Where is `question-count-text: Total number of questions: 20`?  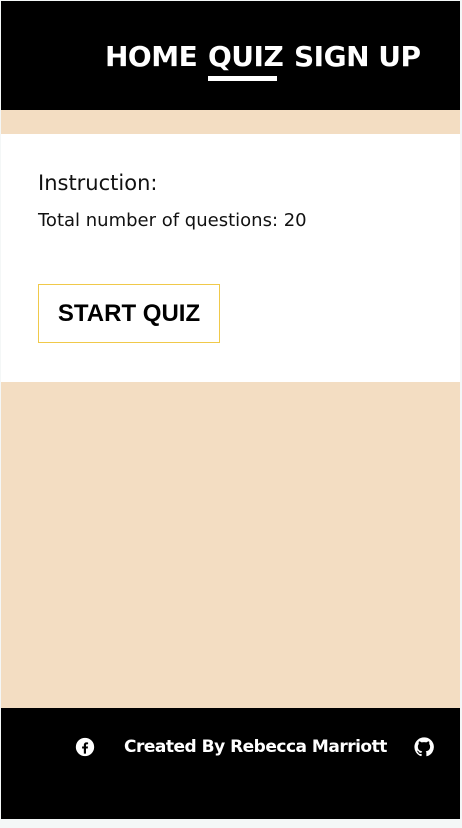
question-count-text: Total number of questions: 20 is located at coordinates (172, 220).